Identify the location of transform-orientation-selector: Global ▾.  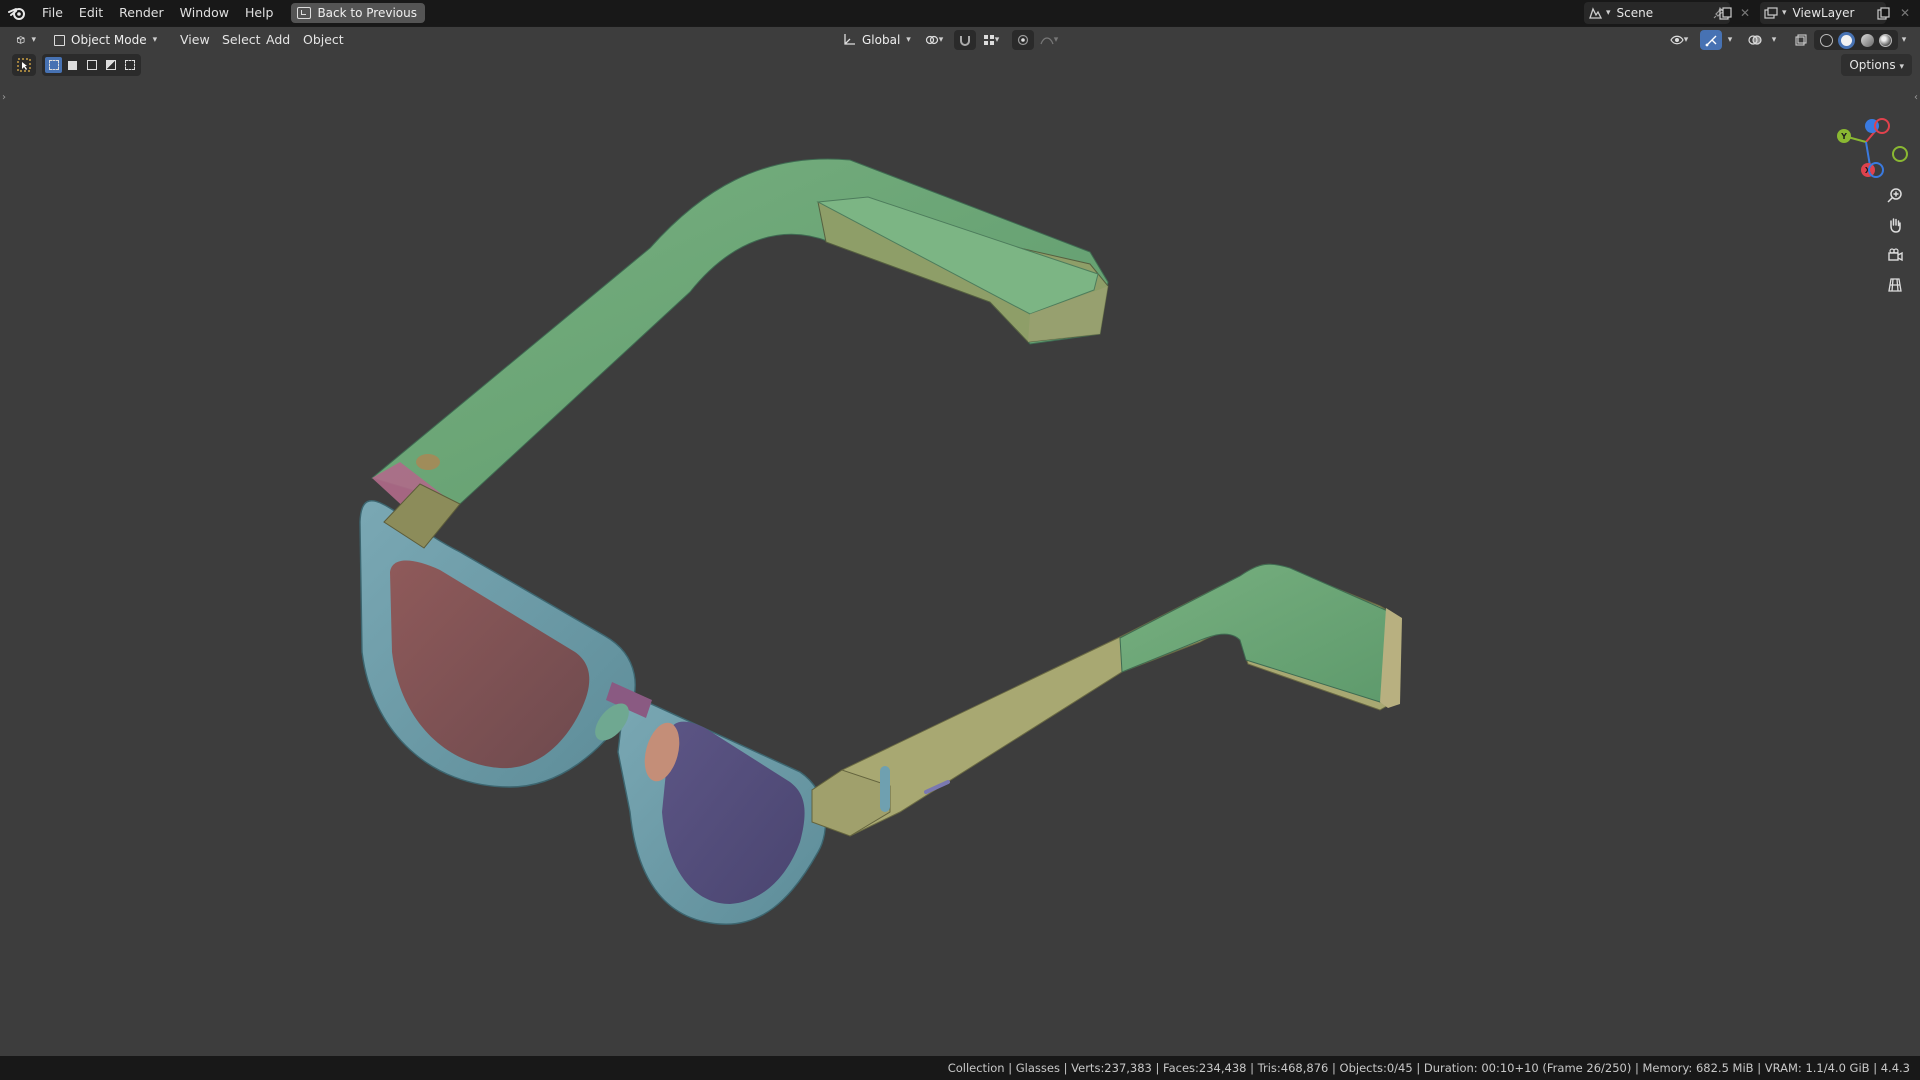
(876, 40).